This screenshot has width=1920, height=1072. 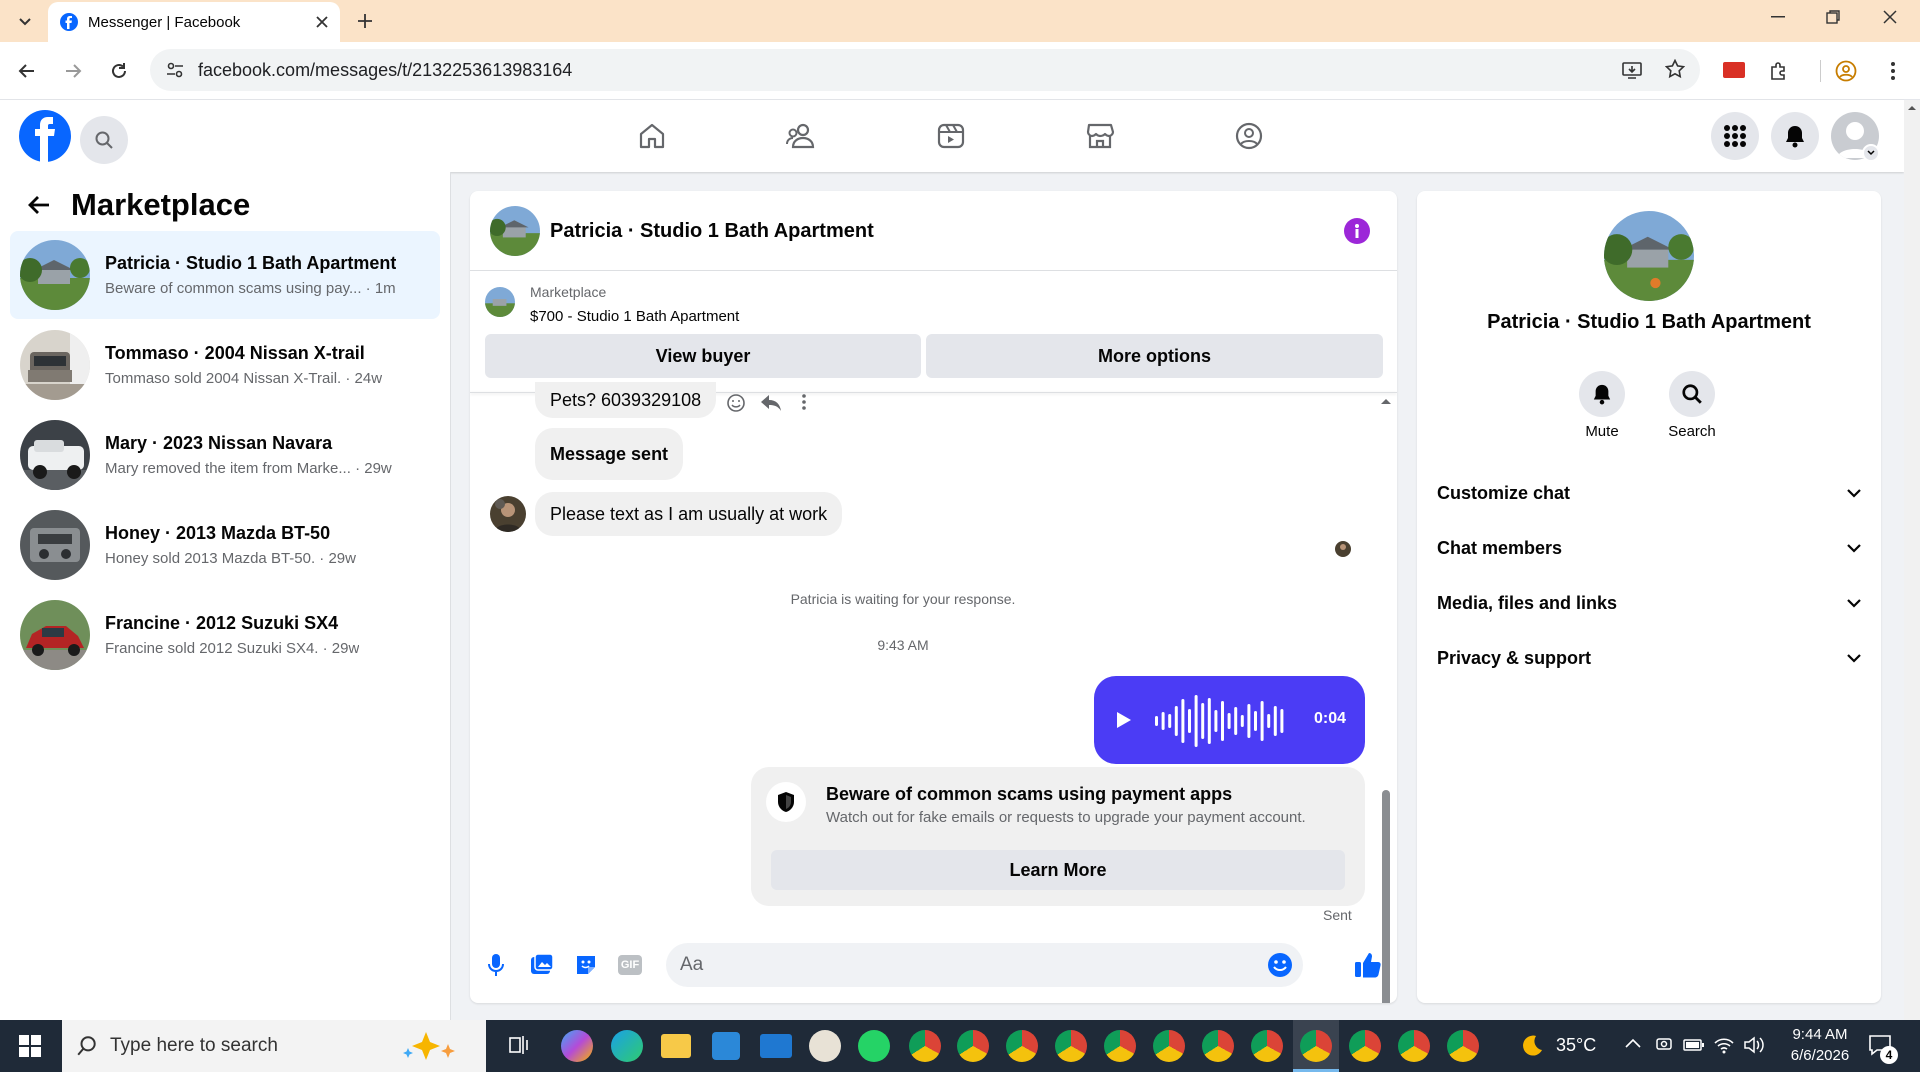 I want to click on address-bar: facebook.com/messages/t/2132253613983164, so click(x=925, y=70).